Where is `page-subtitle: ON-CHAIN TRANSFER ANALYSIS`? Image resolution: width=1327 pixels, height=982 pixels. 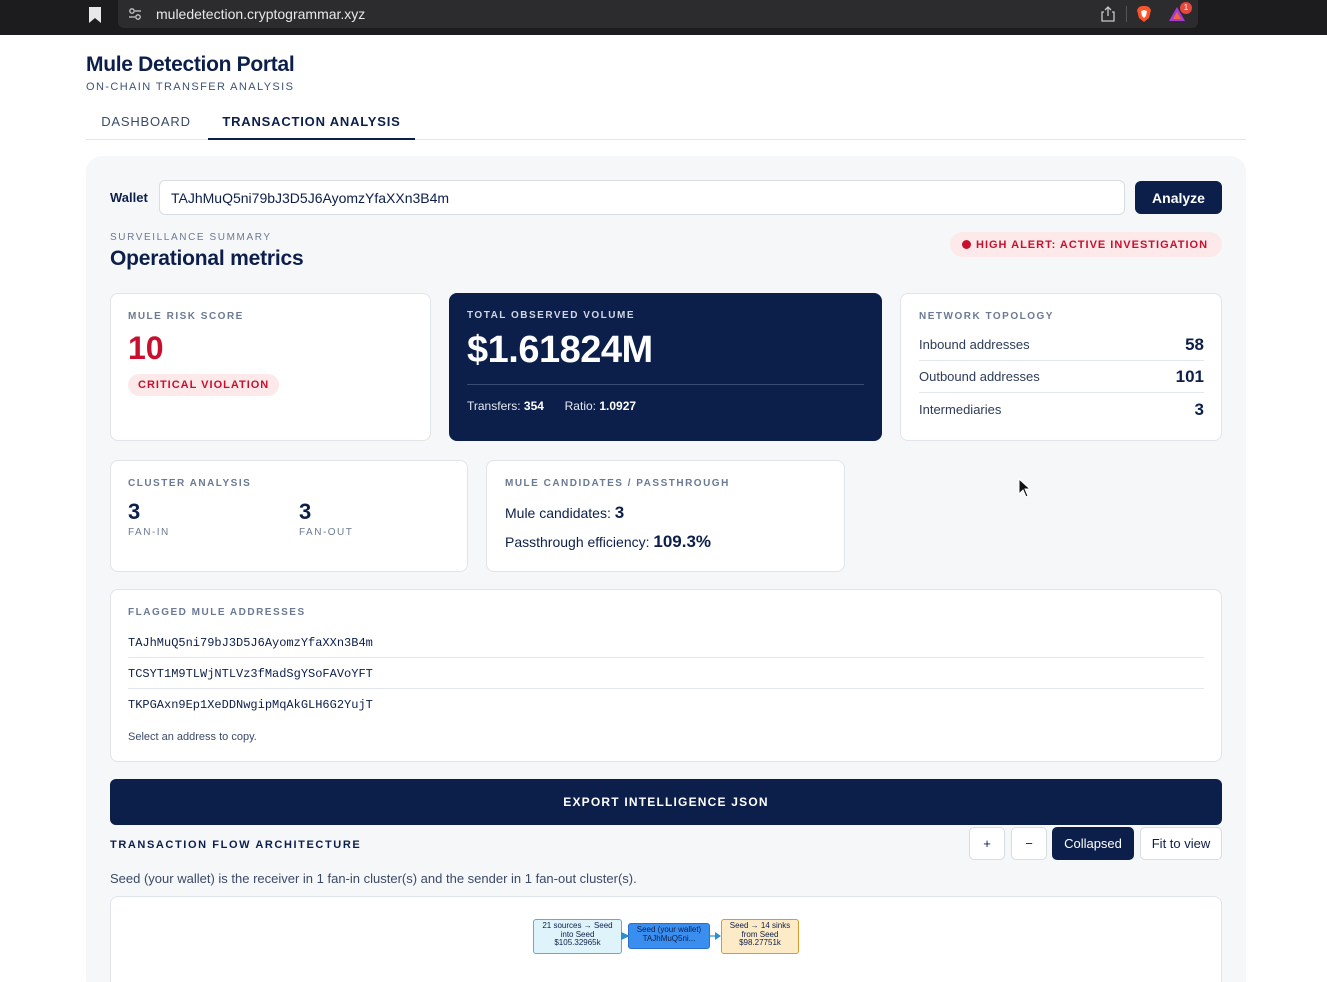
page-subtitle: ON-CHAIN TRANSFER ANALYSIS is located at coordinates (190, 87).